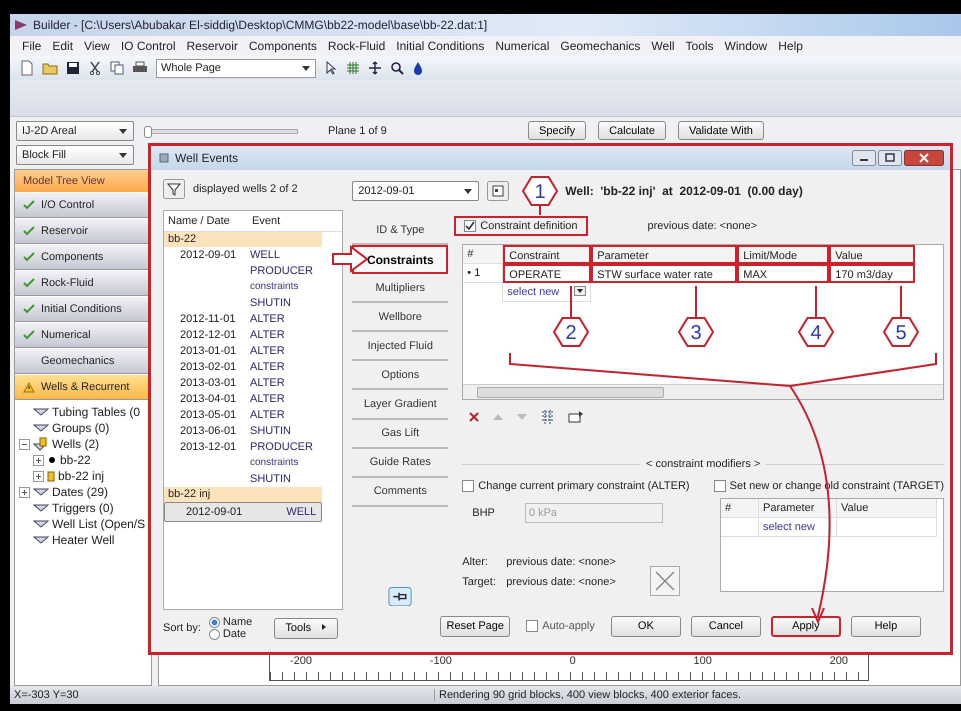 This screenshot has height=711, width=961. I want to click on well-group-row: bb-22, so click(243, 239).